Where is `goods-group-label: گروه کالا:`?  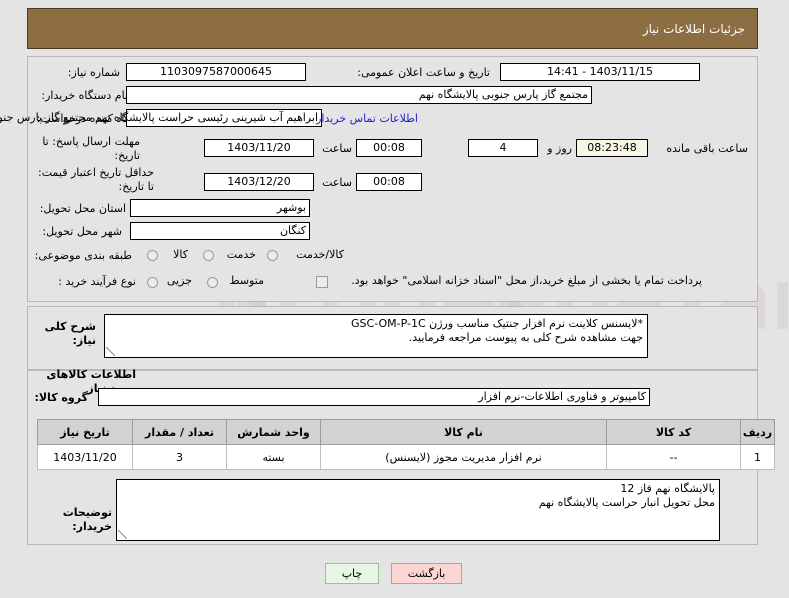 goods-group-label: گروه کالا: is located at coordinates (62, 397).